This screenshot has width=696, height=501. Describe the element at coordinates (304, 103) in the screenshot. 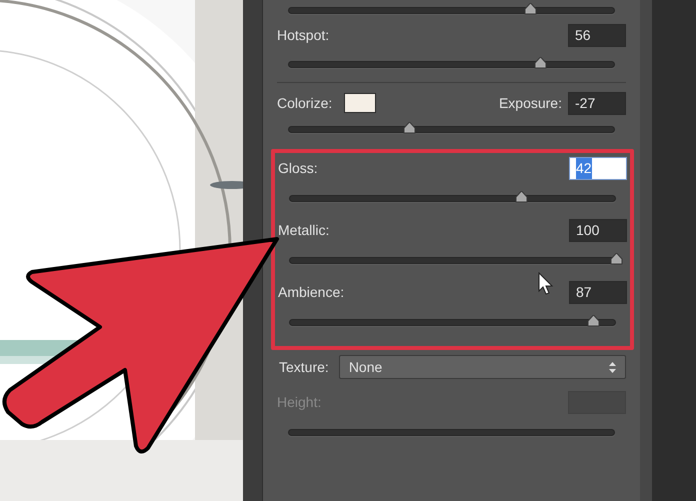

I see `colorize-label: Colorize:` at that location.